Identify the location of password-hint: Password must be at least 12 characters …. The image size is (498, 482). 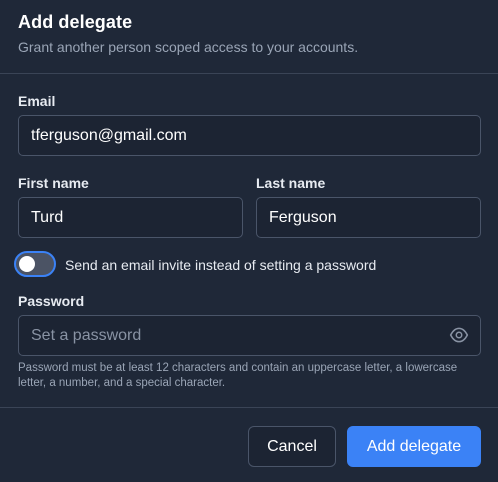
(238, 375).